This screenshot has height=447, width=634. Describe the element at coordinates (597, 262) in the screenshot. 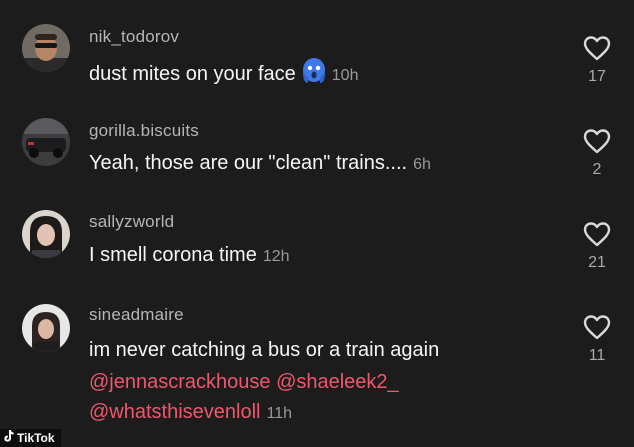

I see `like-count: 21` at that location.